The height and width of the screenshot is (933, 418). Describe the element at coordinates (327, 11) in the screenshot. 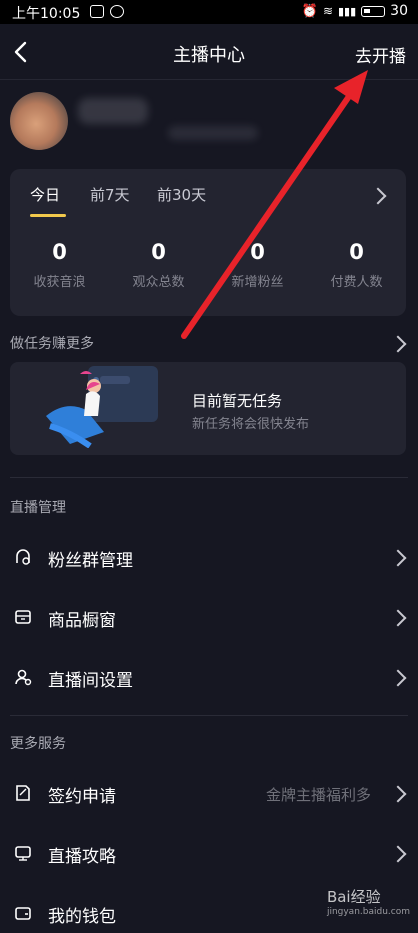

I see `wifi-icon: ≋` at that location.